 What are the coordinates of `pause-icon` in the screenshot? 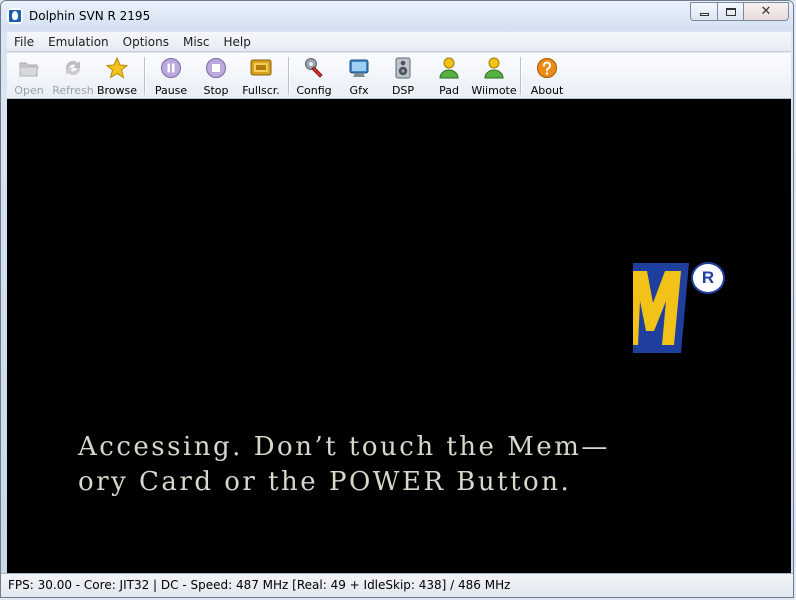 It's located at (171, 68).